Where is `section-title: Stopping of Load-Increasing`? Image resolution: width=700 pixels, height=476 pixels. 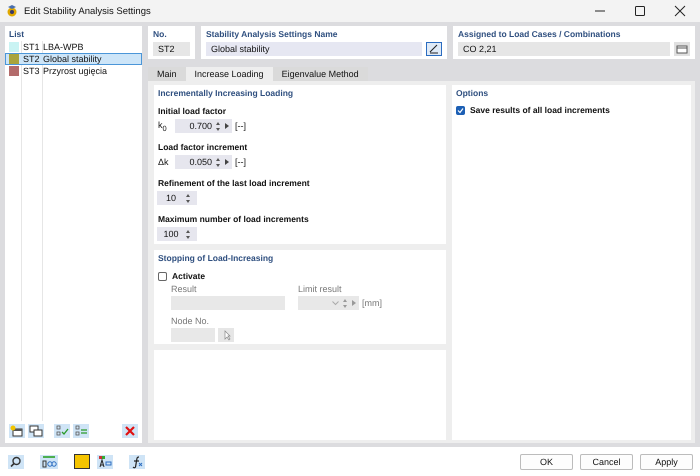 section-title: Stopping of Load-Increasing is located at coordinates (216, 258).